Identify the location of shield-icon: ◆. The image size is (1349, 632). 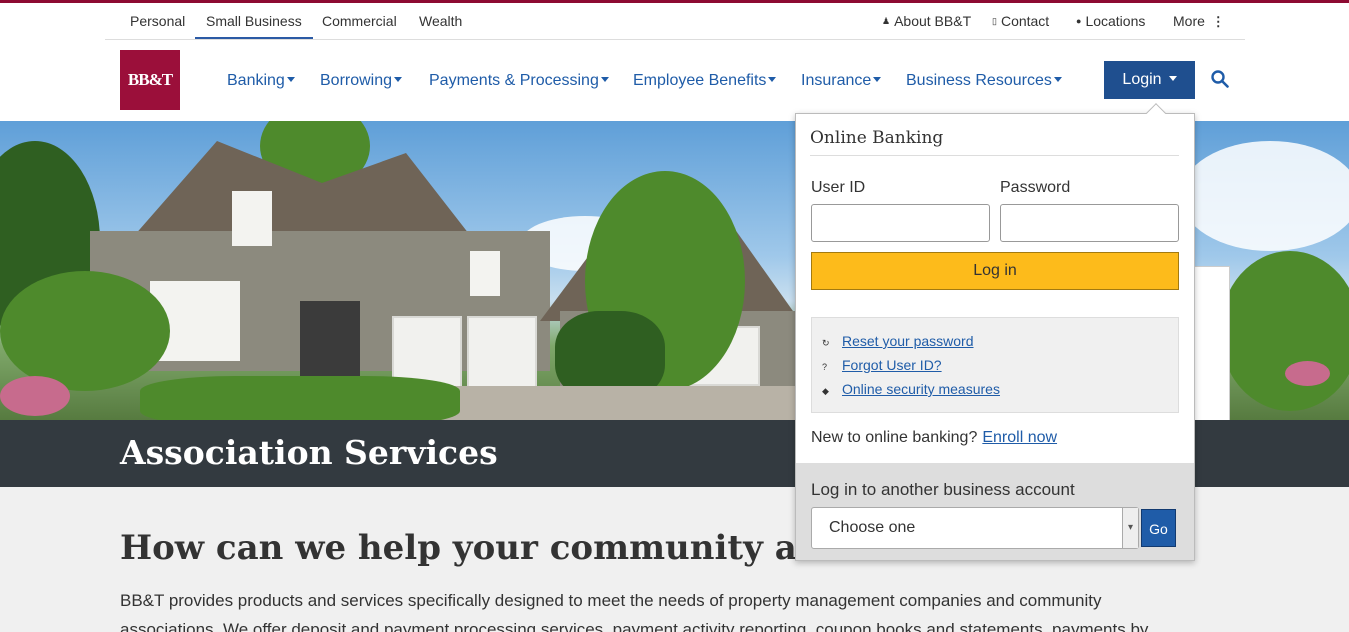
(825, 391).